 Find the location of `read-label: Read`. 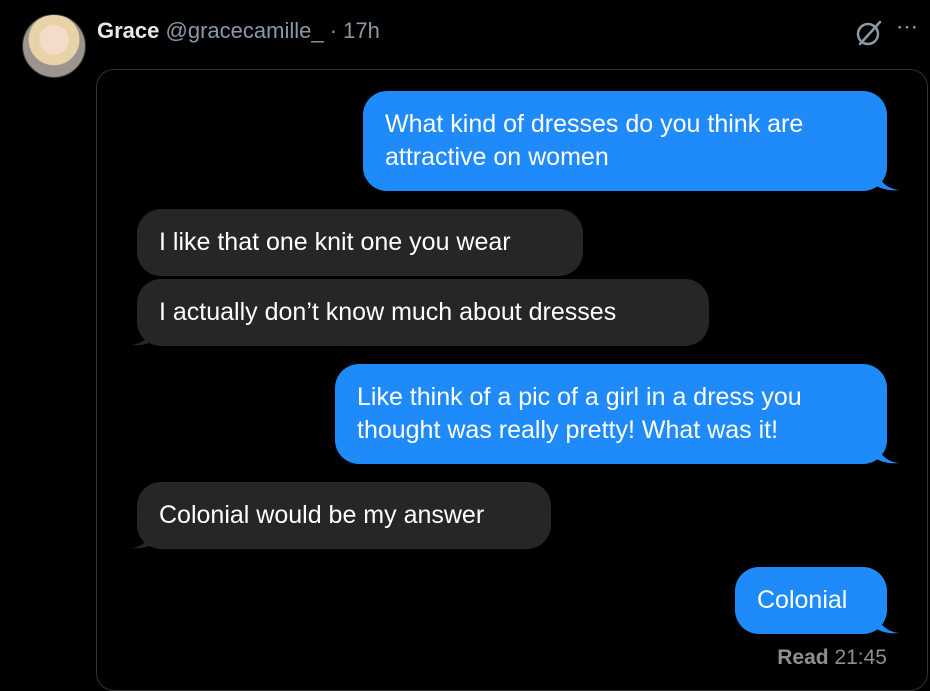

read-label: Read is located at coordinates (803, 657).